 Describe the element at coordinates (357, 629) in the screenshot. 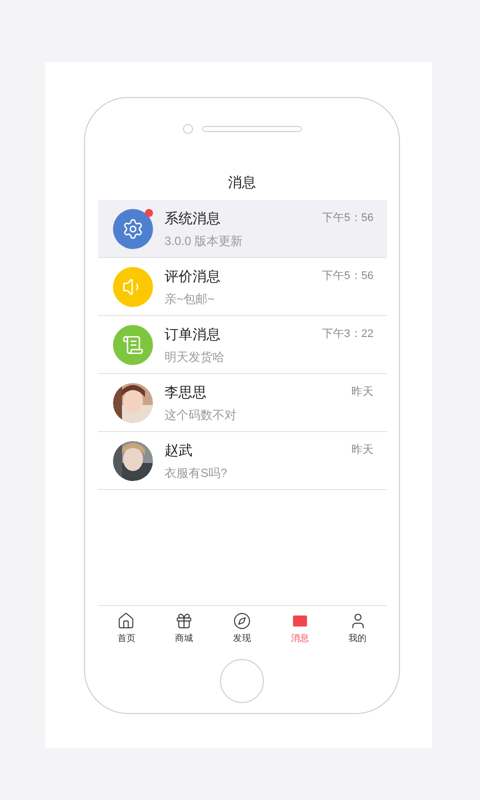

I see `tab-button: 我的` at that location.